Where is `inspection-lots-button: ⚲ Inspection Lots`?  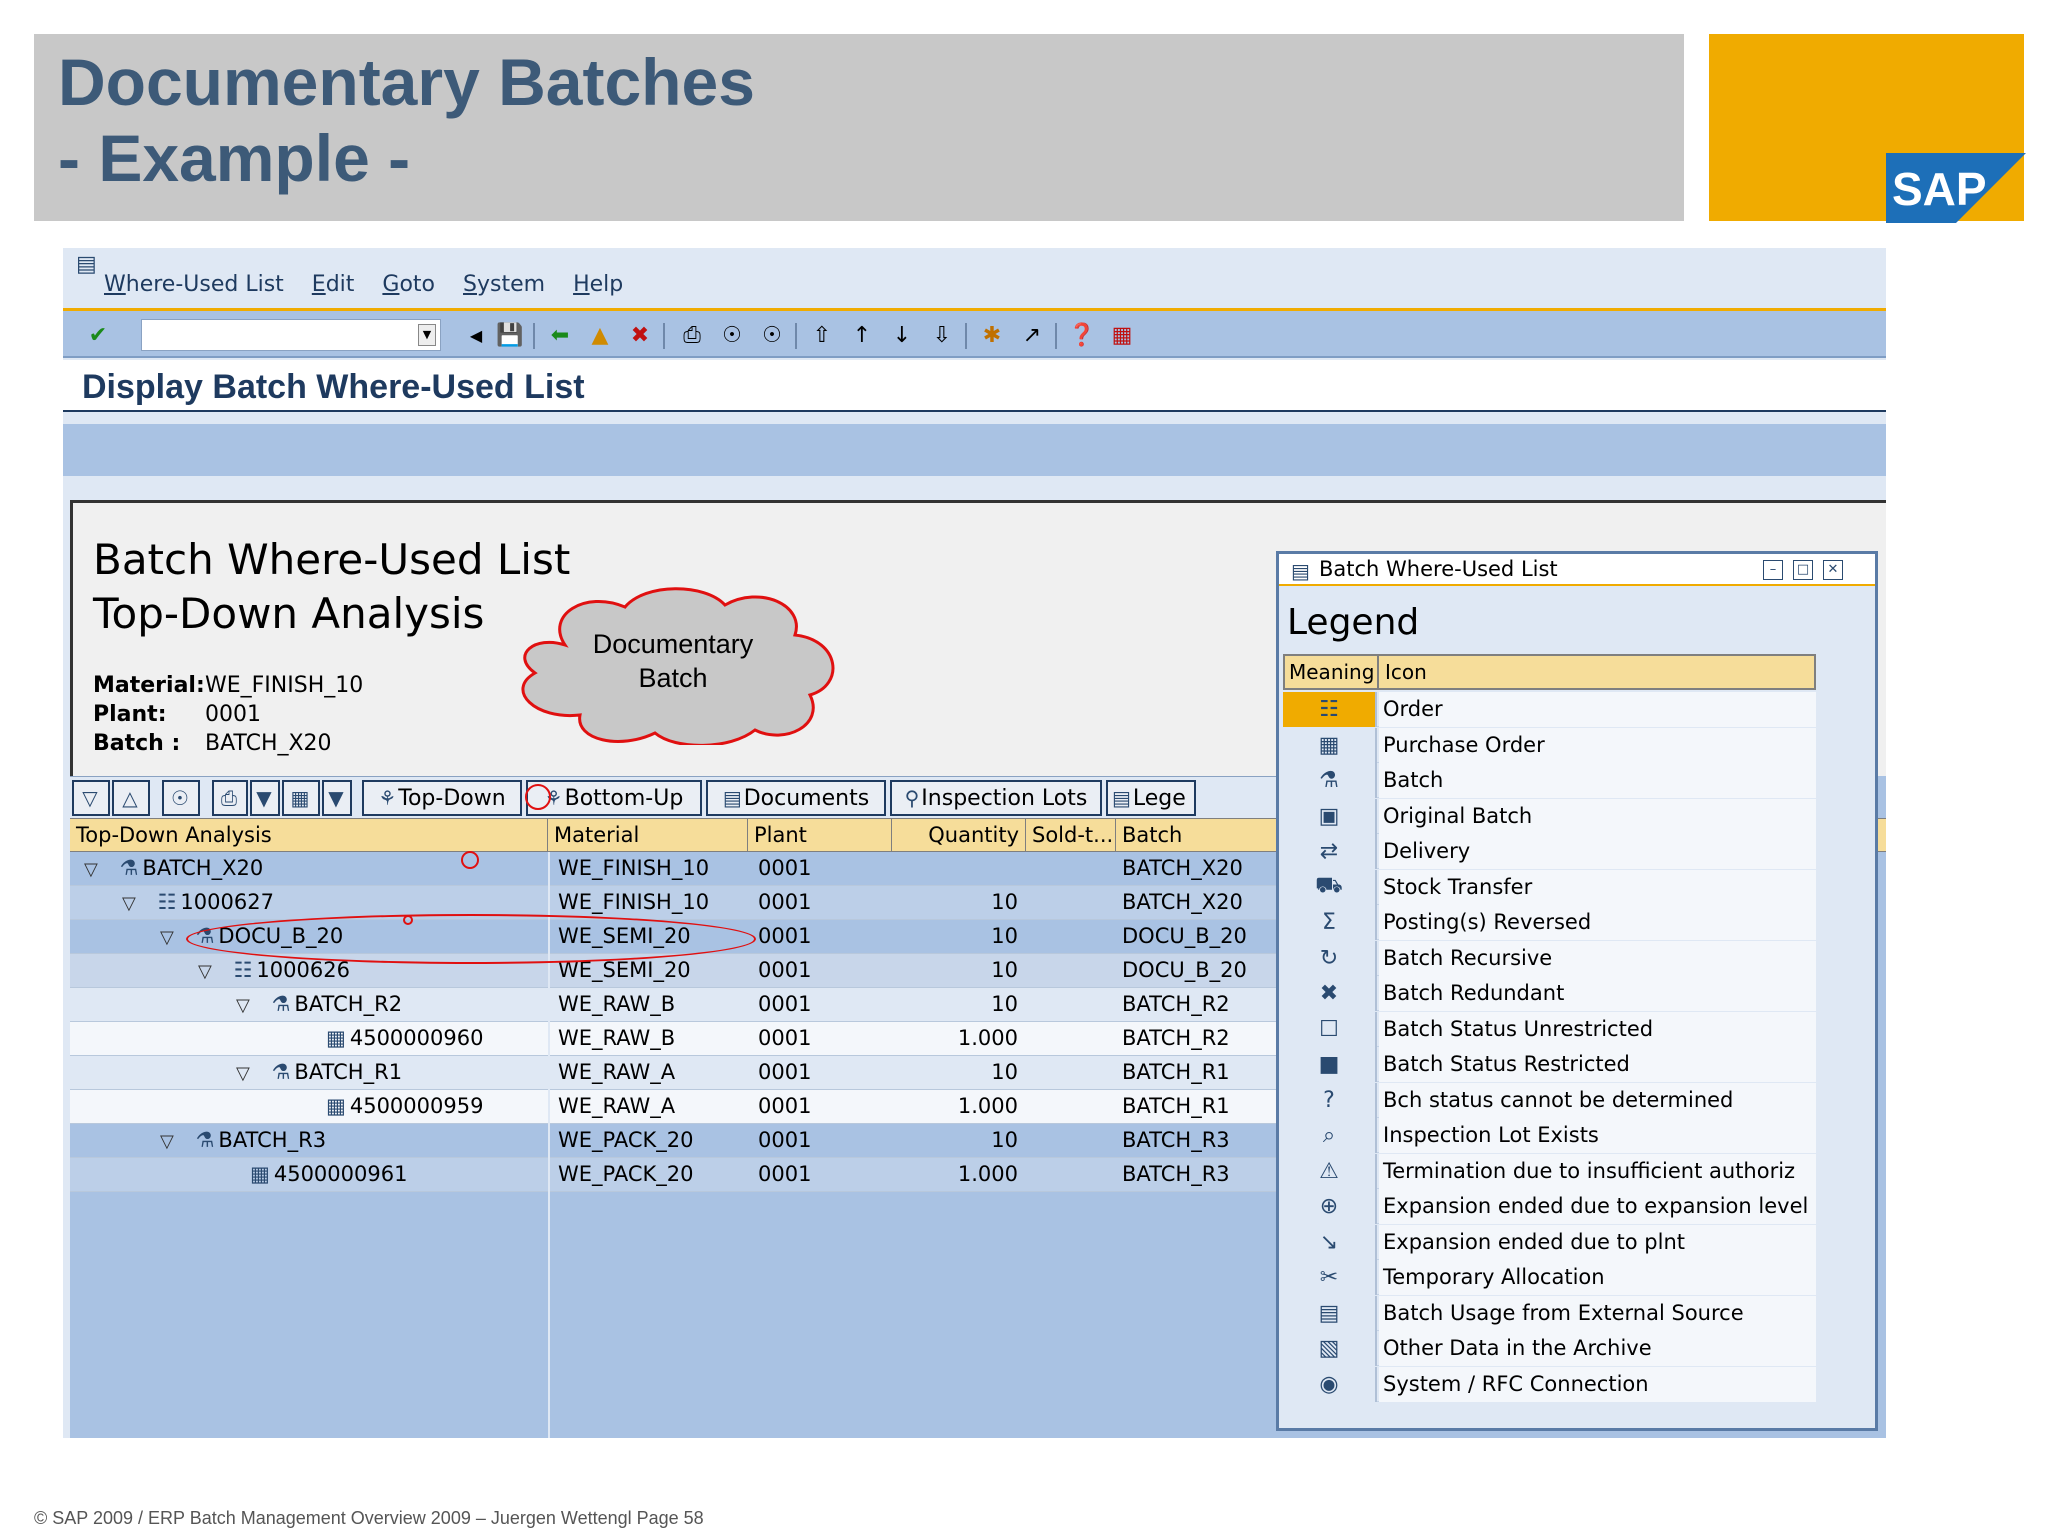 inspection-lots-button: ⚲ Inspection Lots is located at coordinates (996, 798).